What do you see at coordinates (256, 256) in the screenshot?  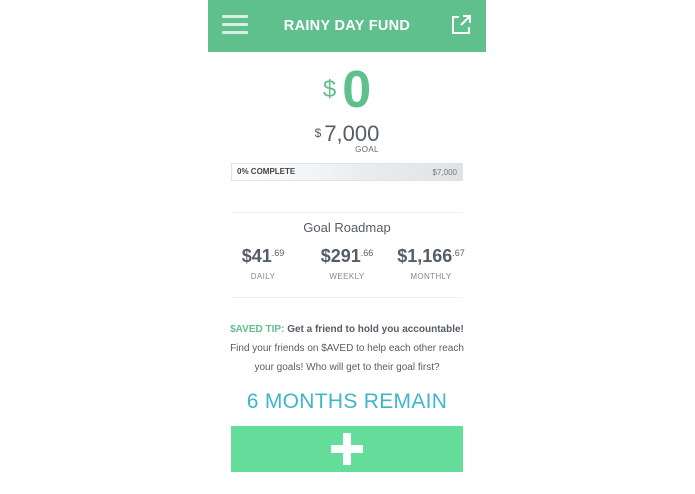 I see `daily-dollars: $41` at bounding box center [256, 256].